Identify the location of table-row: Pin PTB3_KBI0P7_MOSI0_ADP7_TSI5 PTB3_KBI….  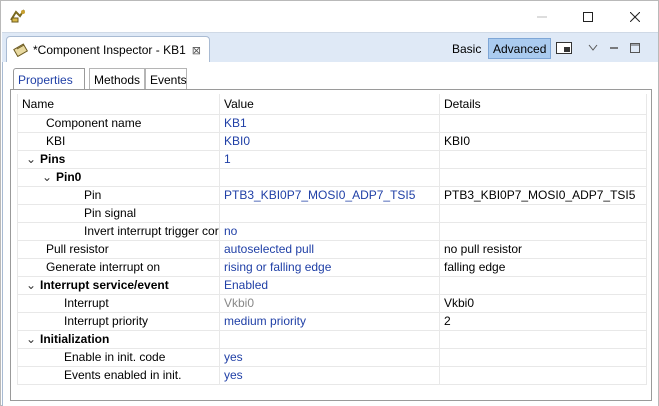
(332, 195).